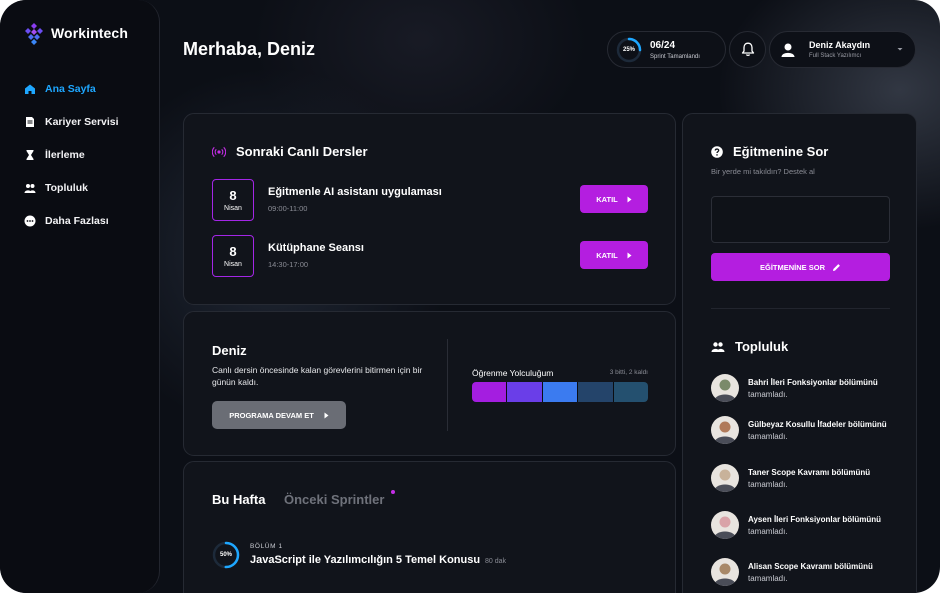  I want to click on brand-name: Workintech, so click(89, 33).